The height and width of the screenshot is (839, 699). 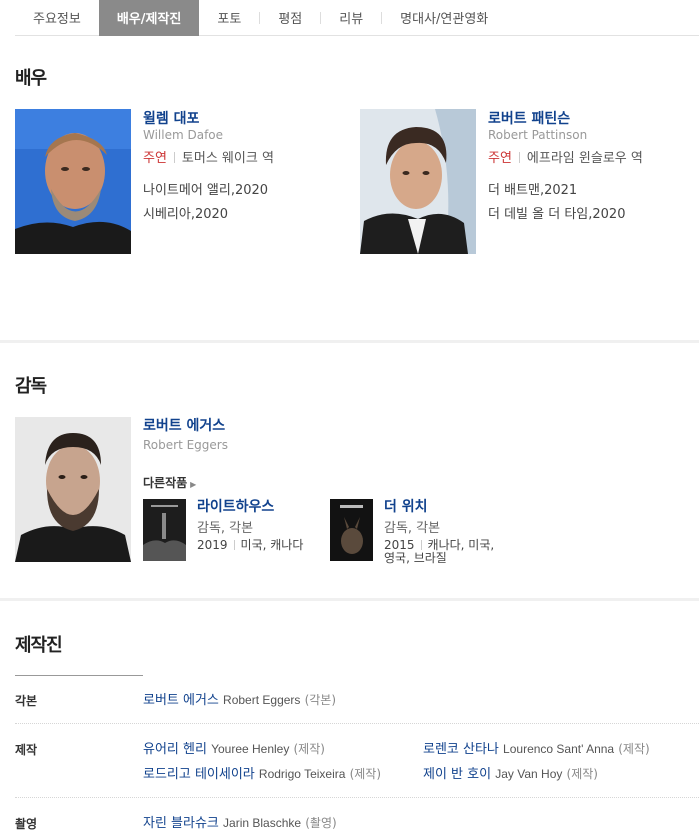 I want to click on actor-role: 주연 토머스 웨이크 역, so click(x=208, y=156).